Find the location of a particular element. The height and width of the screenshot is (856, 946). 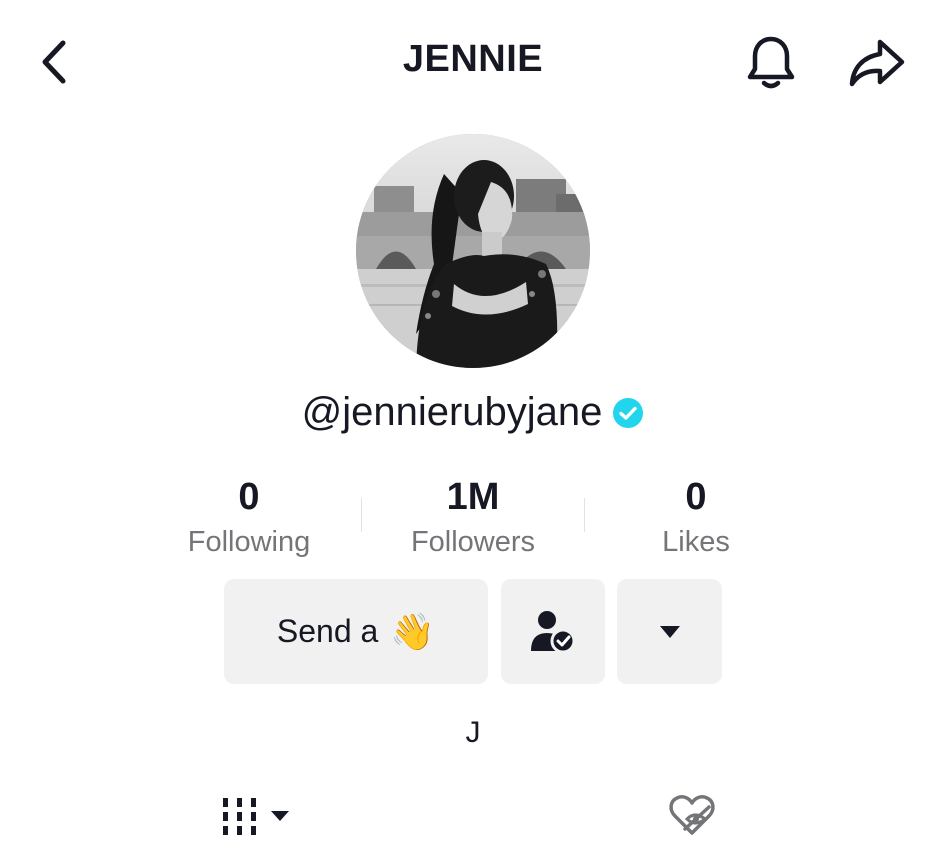

user-check-icon is located at coordinates (553, 631).